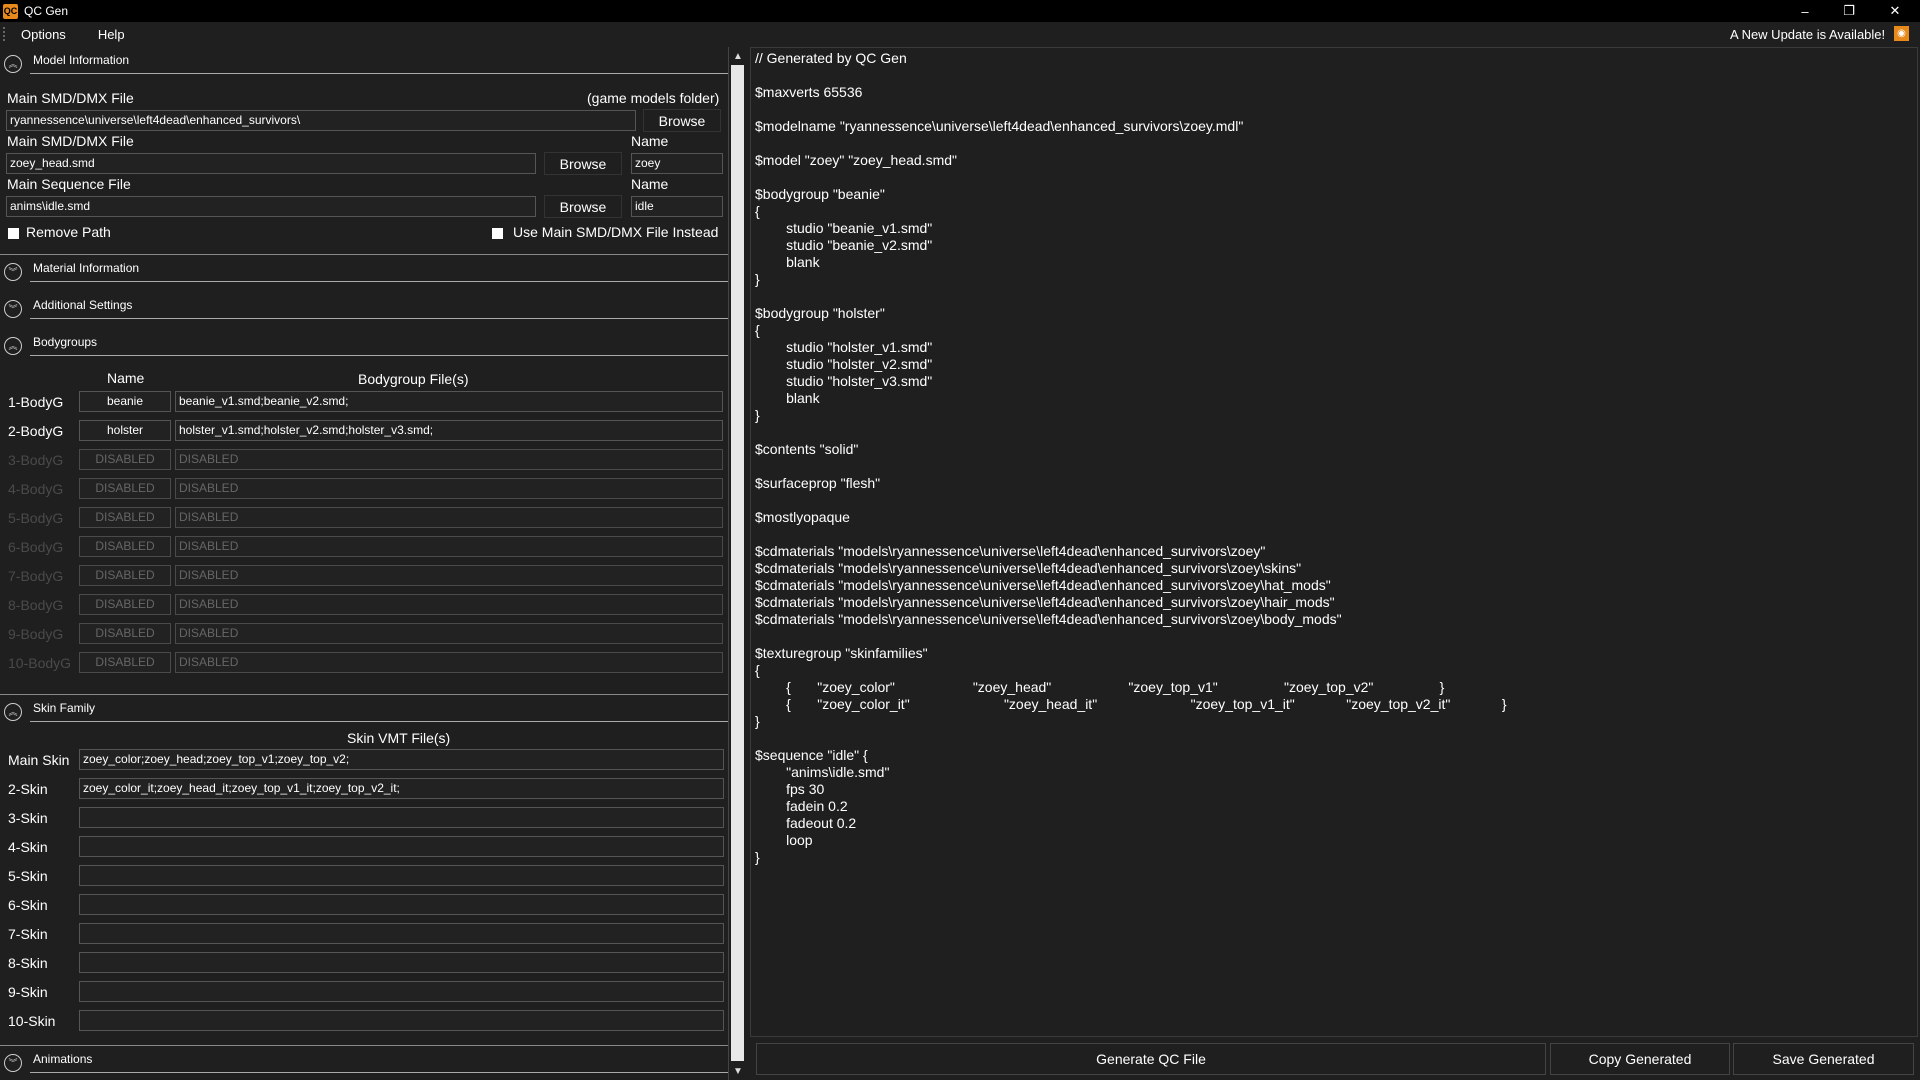 This screenshot has width=1920, height=1080. I want to click on sequence-name-input: idle, so click(677, 206).